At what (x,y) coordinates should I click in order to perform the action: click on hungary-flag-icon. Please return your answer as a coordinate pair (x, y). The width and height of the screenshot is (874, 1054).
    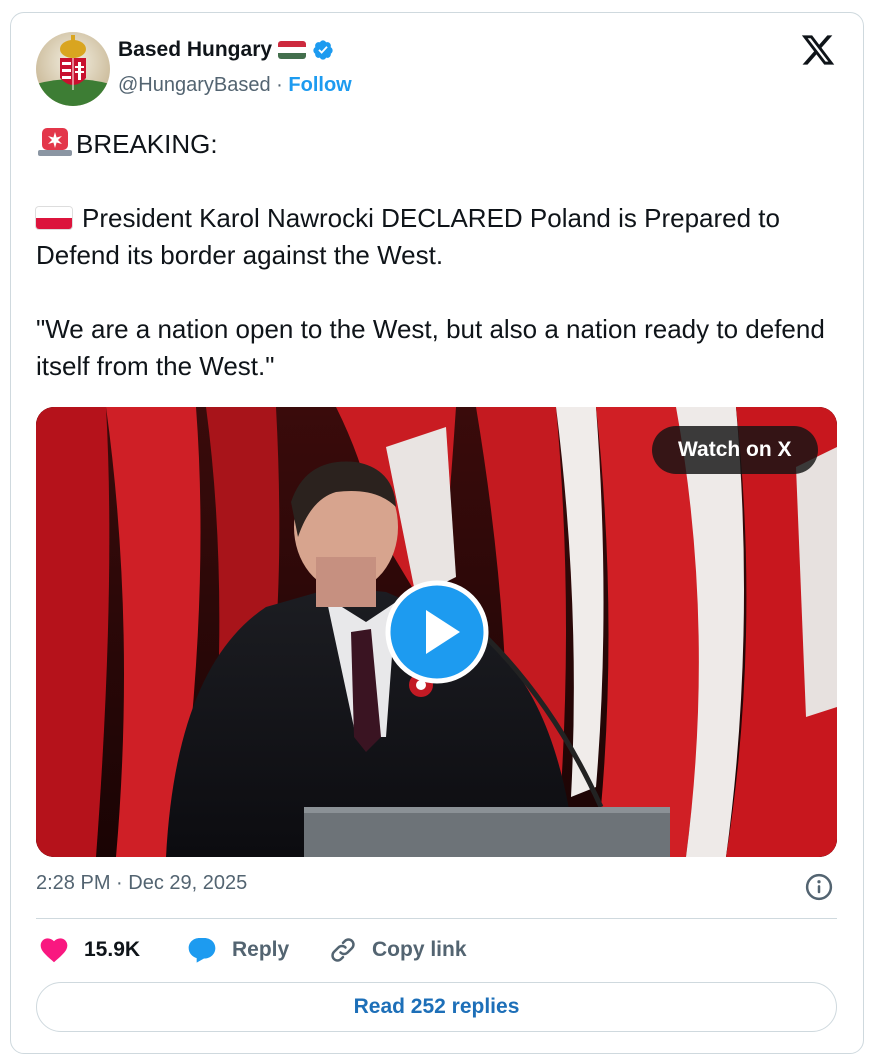
    Looking at the image, I should click on (292, 50).